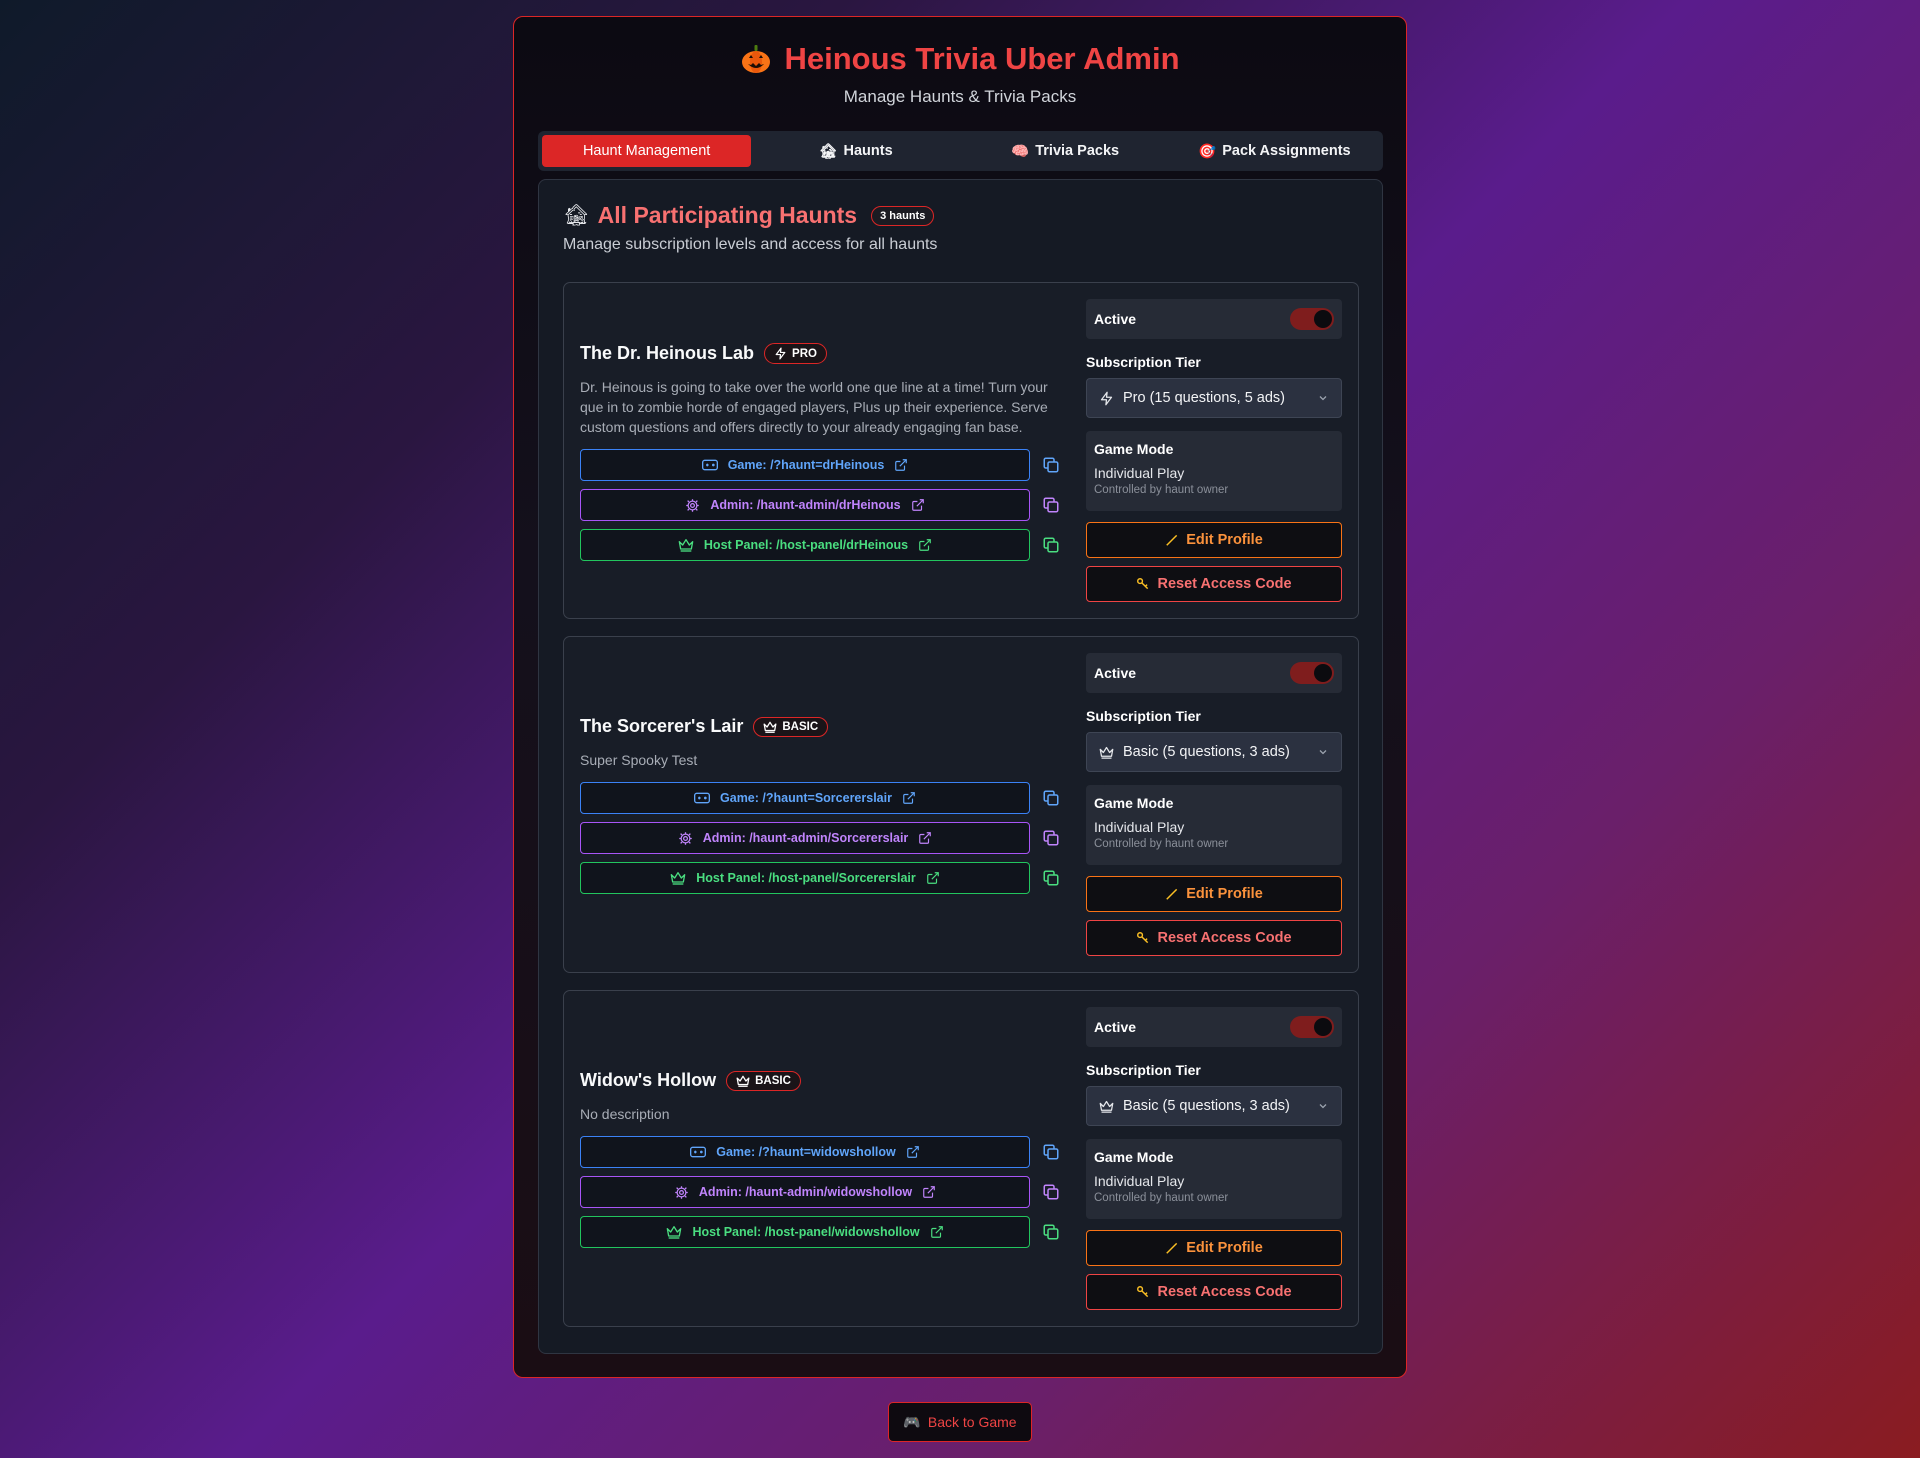 The height and width of the screenshot is (1458, 1920). I want to click on tab-pack-assignments: 🎯 Pack Assignments, so click(1274, 151).